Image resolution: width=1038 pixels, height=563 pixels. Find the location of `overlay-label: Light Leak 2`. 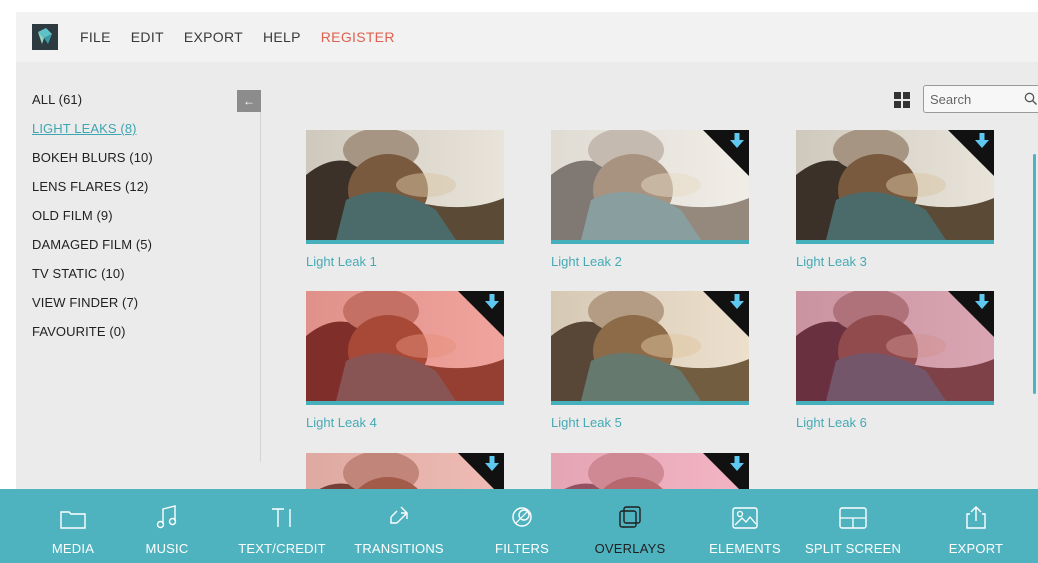

overlay-label: Light Leak 2 is located at coordinates (586, 261).